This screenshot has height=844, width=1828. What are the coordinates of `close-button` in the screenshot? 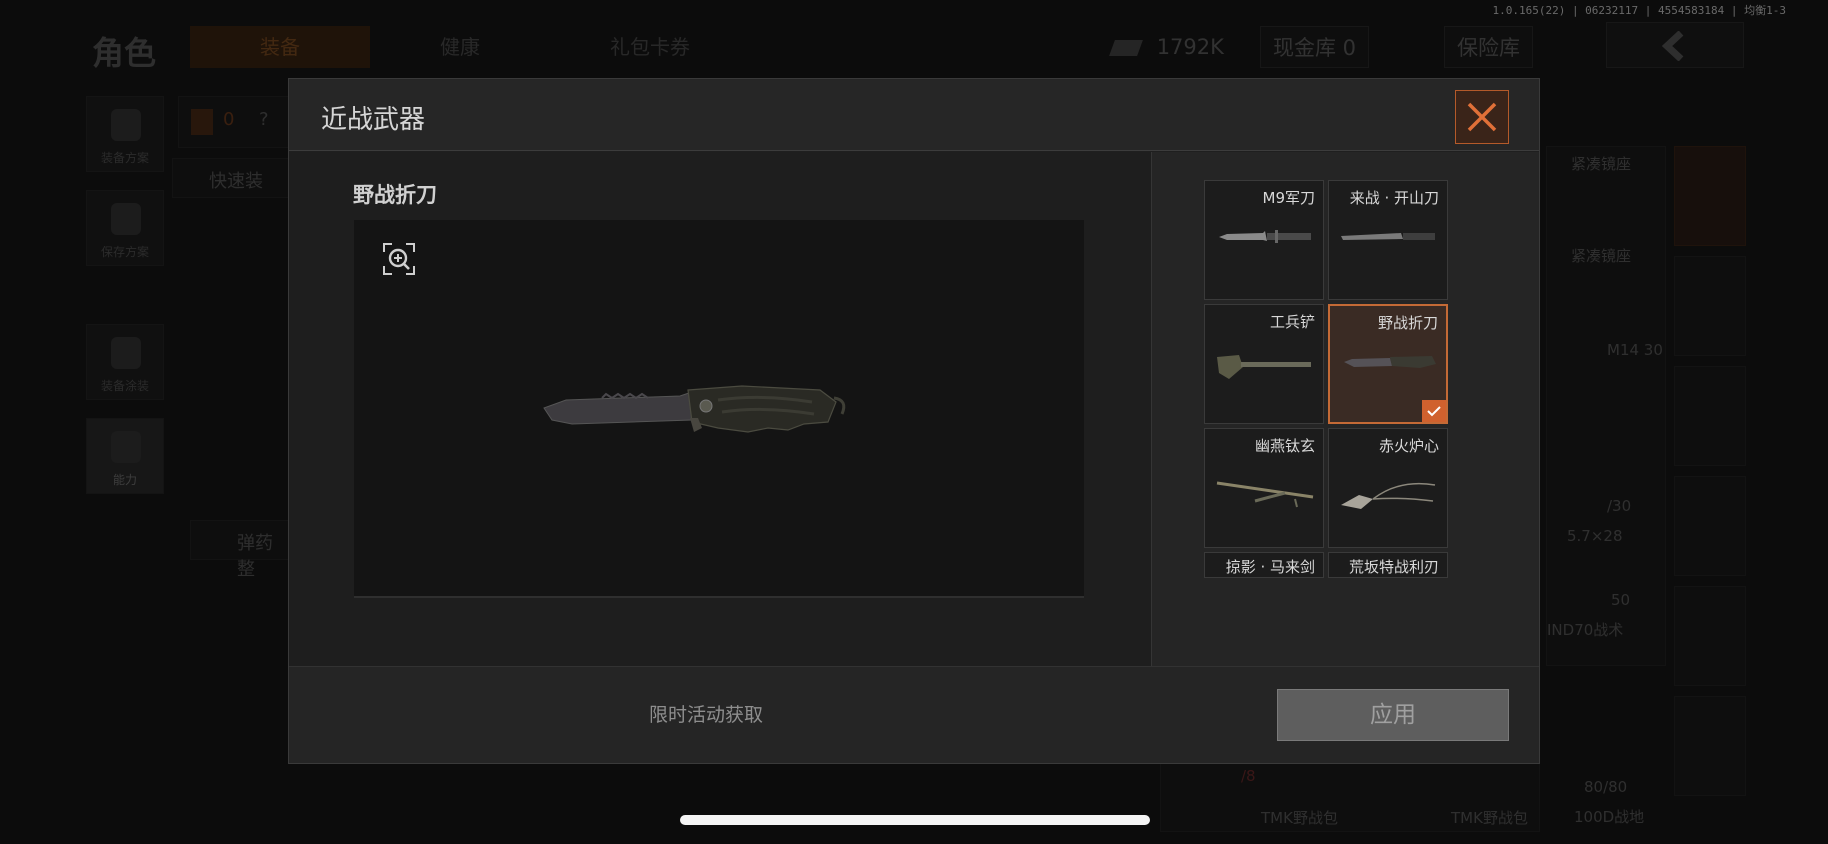 It's located at (1482, 117).